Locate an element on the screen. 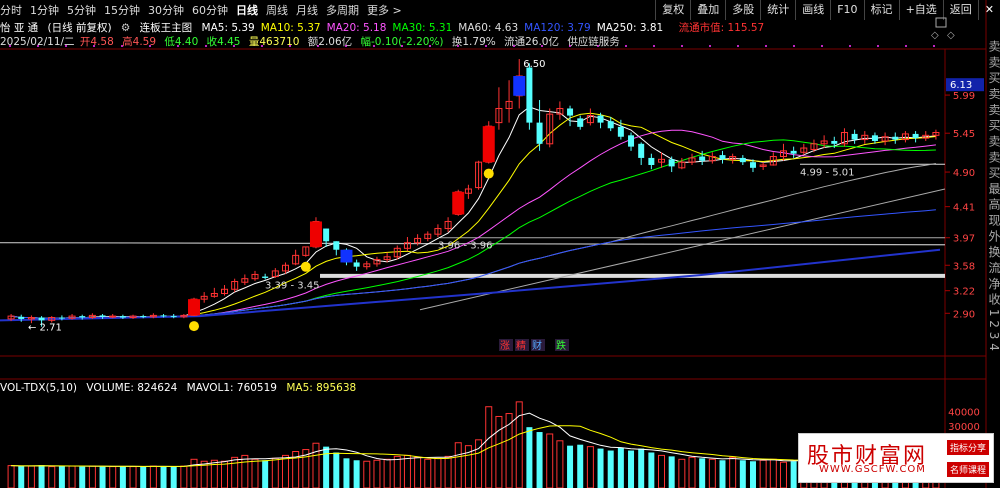 This screenshot has height=488, width=1000. price-axis-label: 3.58 is located at coordinates (964, 266).